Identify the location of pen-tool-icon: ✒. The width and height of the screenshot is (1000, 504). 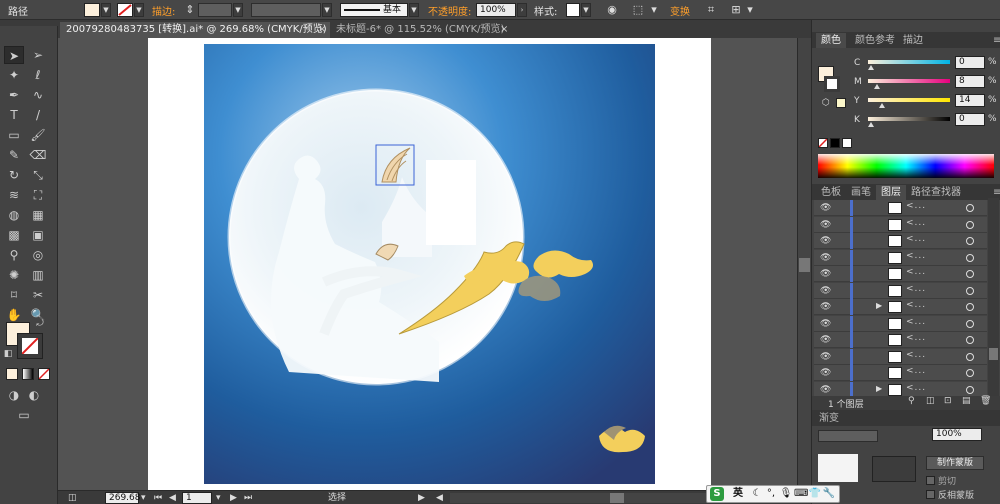
(14, 95).